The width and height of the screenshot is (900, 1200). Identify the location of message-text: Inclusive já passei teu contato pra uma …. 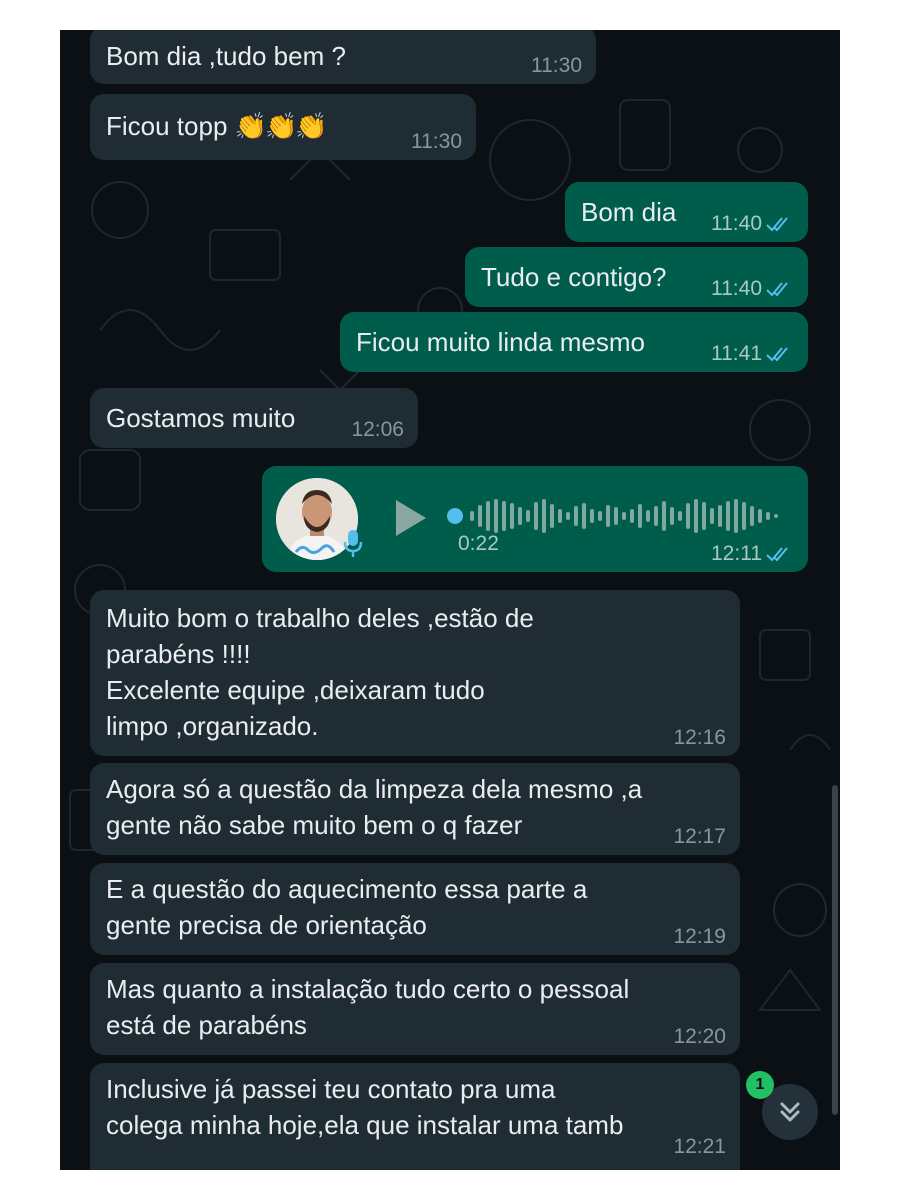
(365, 1107).